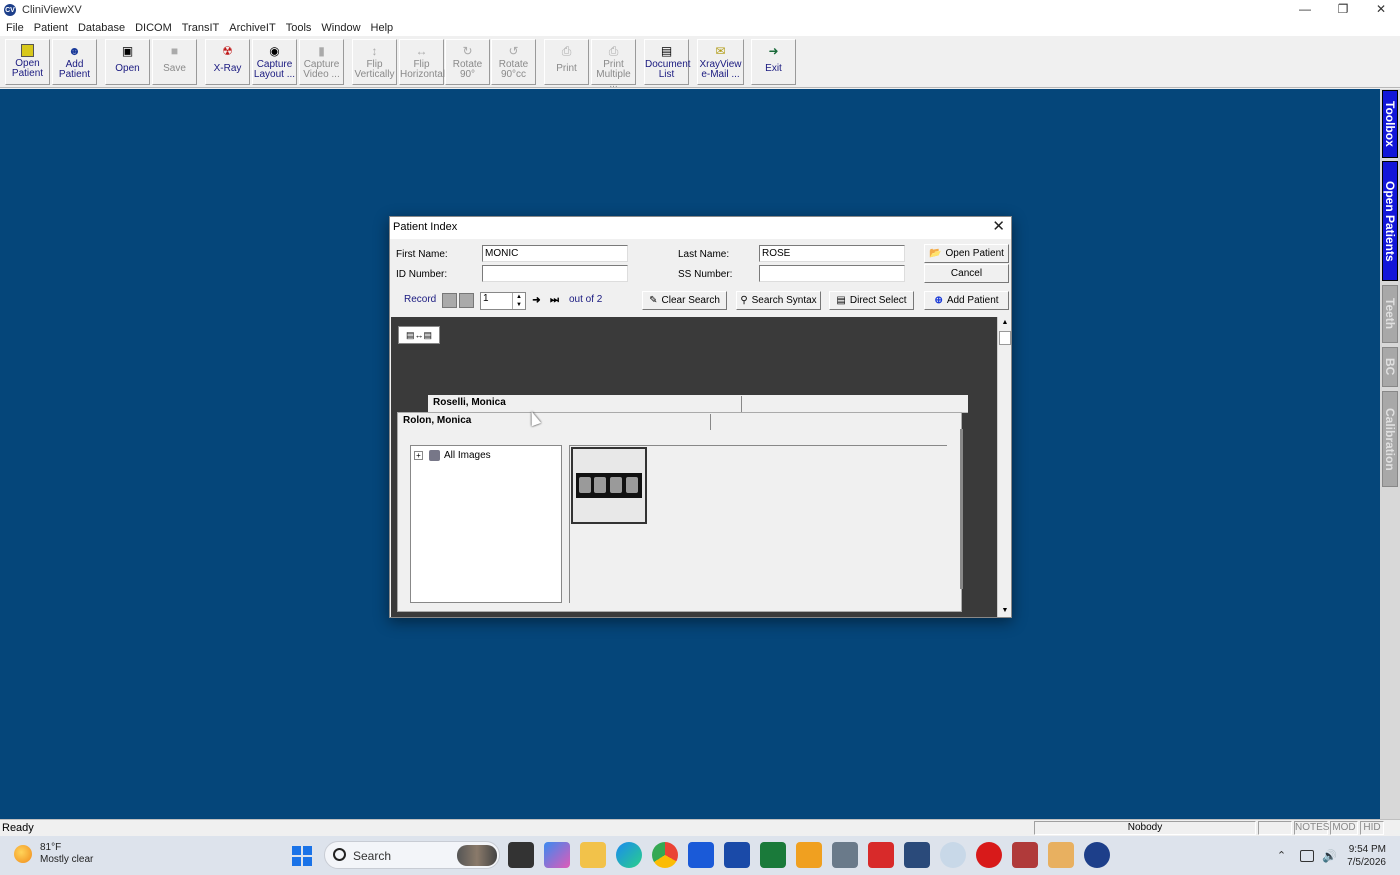 Image resolution: width=1400 pixels, height=875 pixels. I want to click on last-name-input, so click(832, 253).